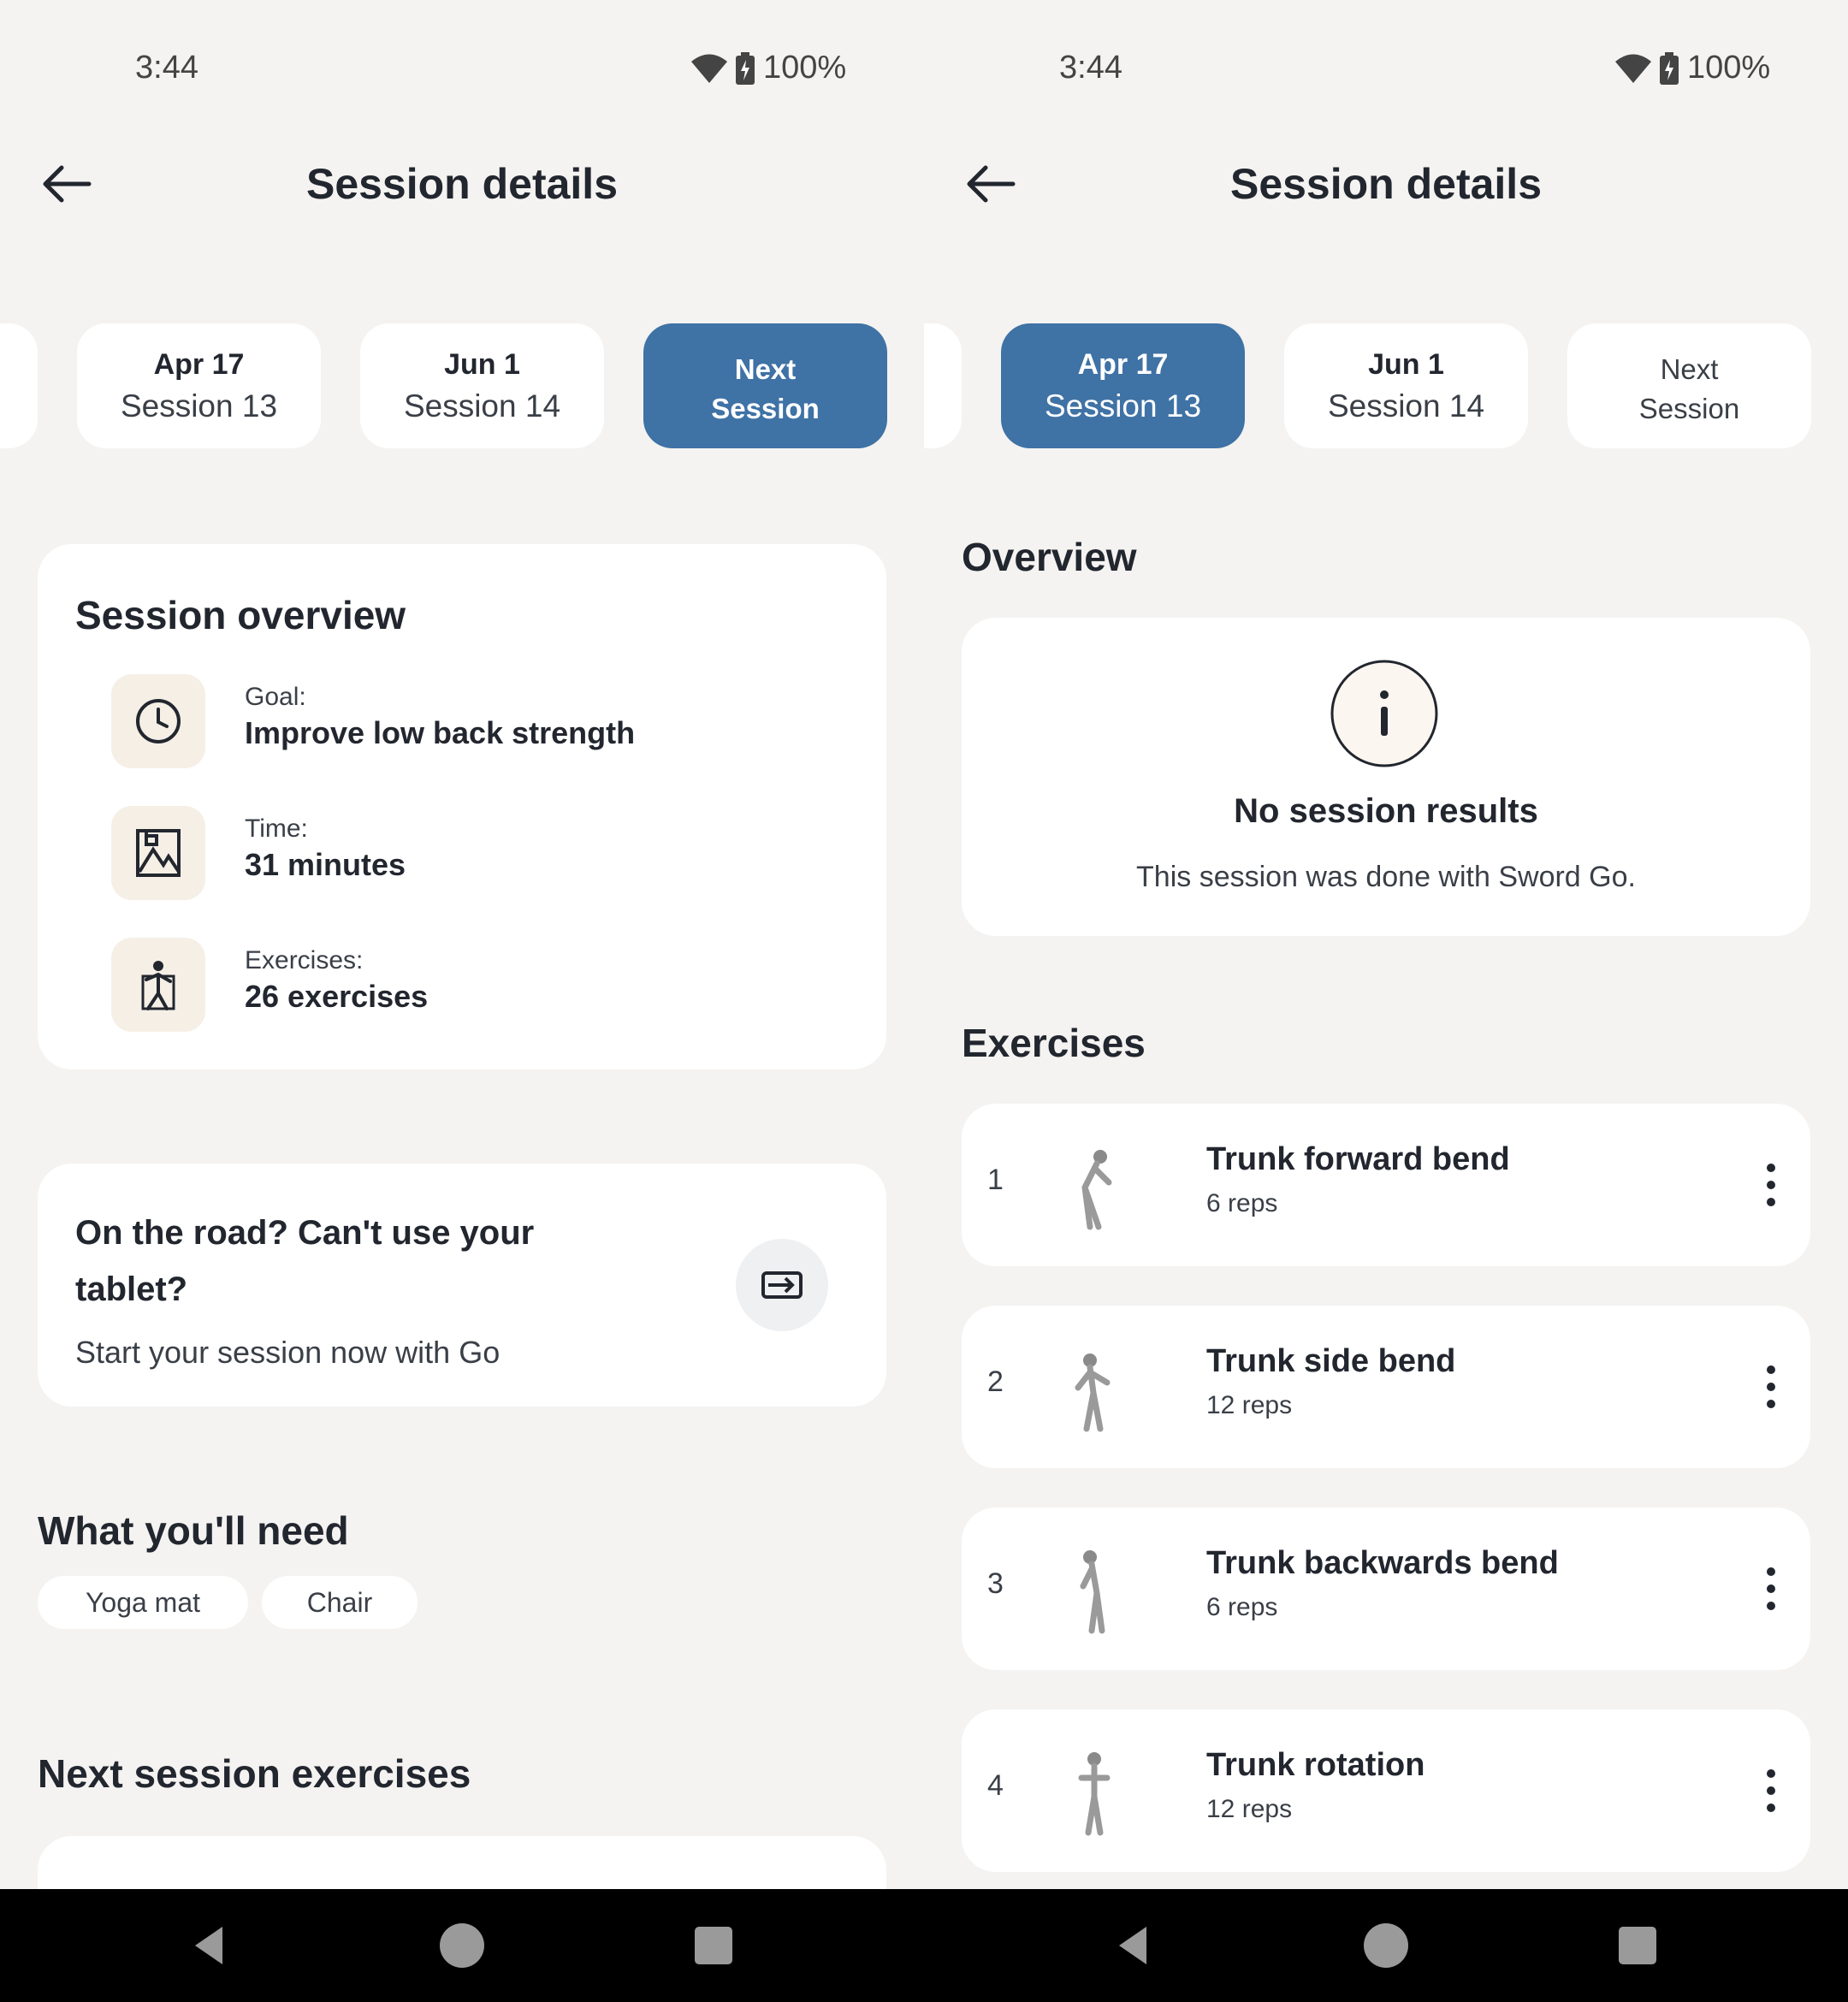 This screenshot has width=1848, height=2002. What do you see at coordinates (1386, 811) in the screenshot?
I see `no-results-title: No session results` at bounding box center [1386, 811].